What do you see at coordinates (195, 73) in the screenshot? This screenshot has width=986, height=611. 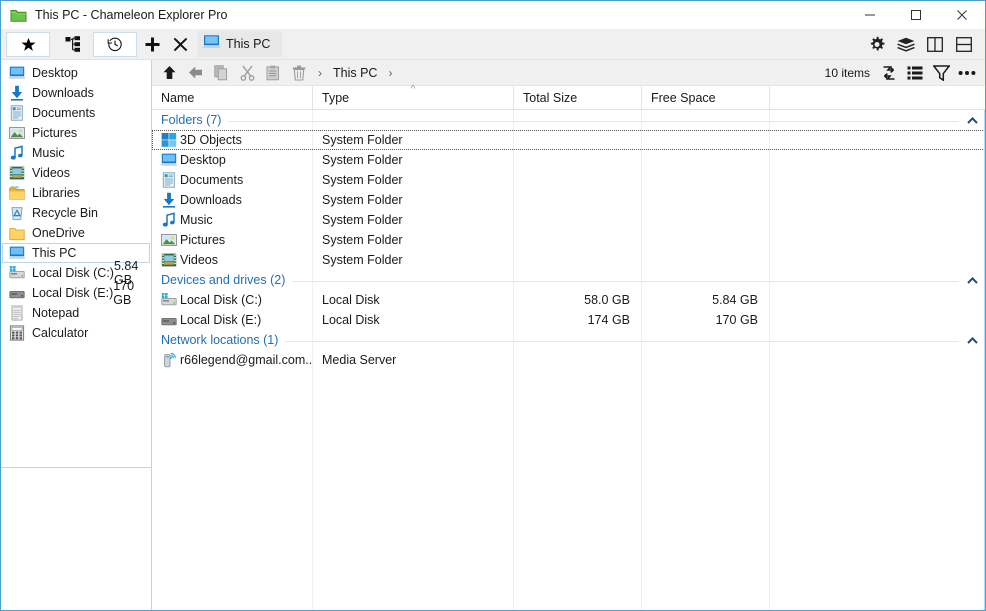 I see `back-button` at bounding box center [195, 73].